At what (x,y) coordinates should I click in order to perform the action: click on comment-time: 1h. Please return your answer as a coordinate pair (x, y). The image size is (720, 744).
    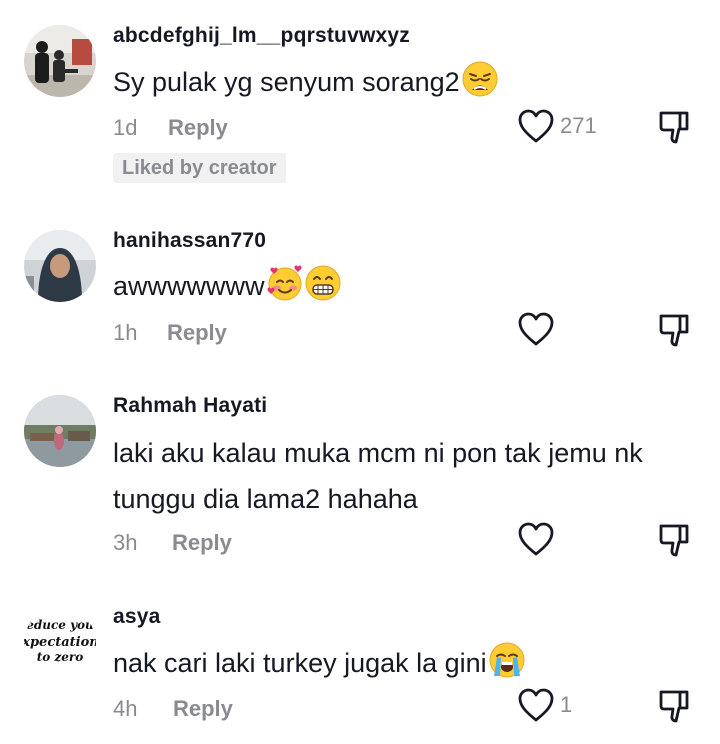
    Looking at the image, I should click on (125, 332).